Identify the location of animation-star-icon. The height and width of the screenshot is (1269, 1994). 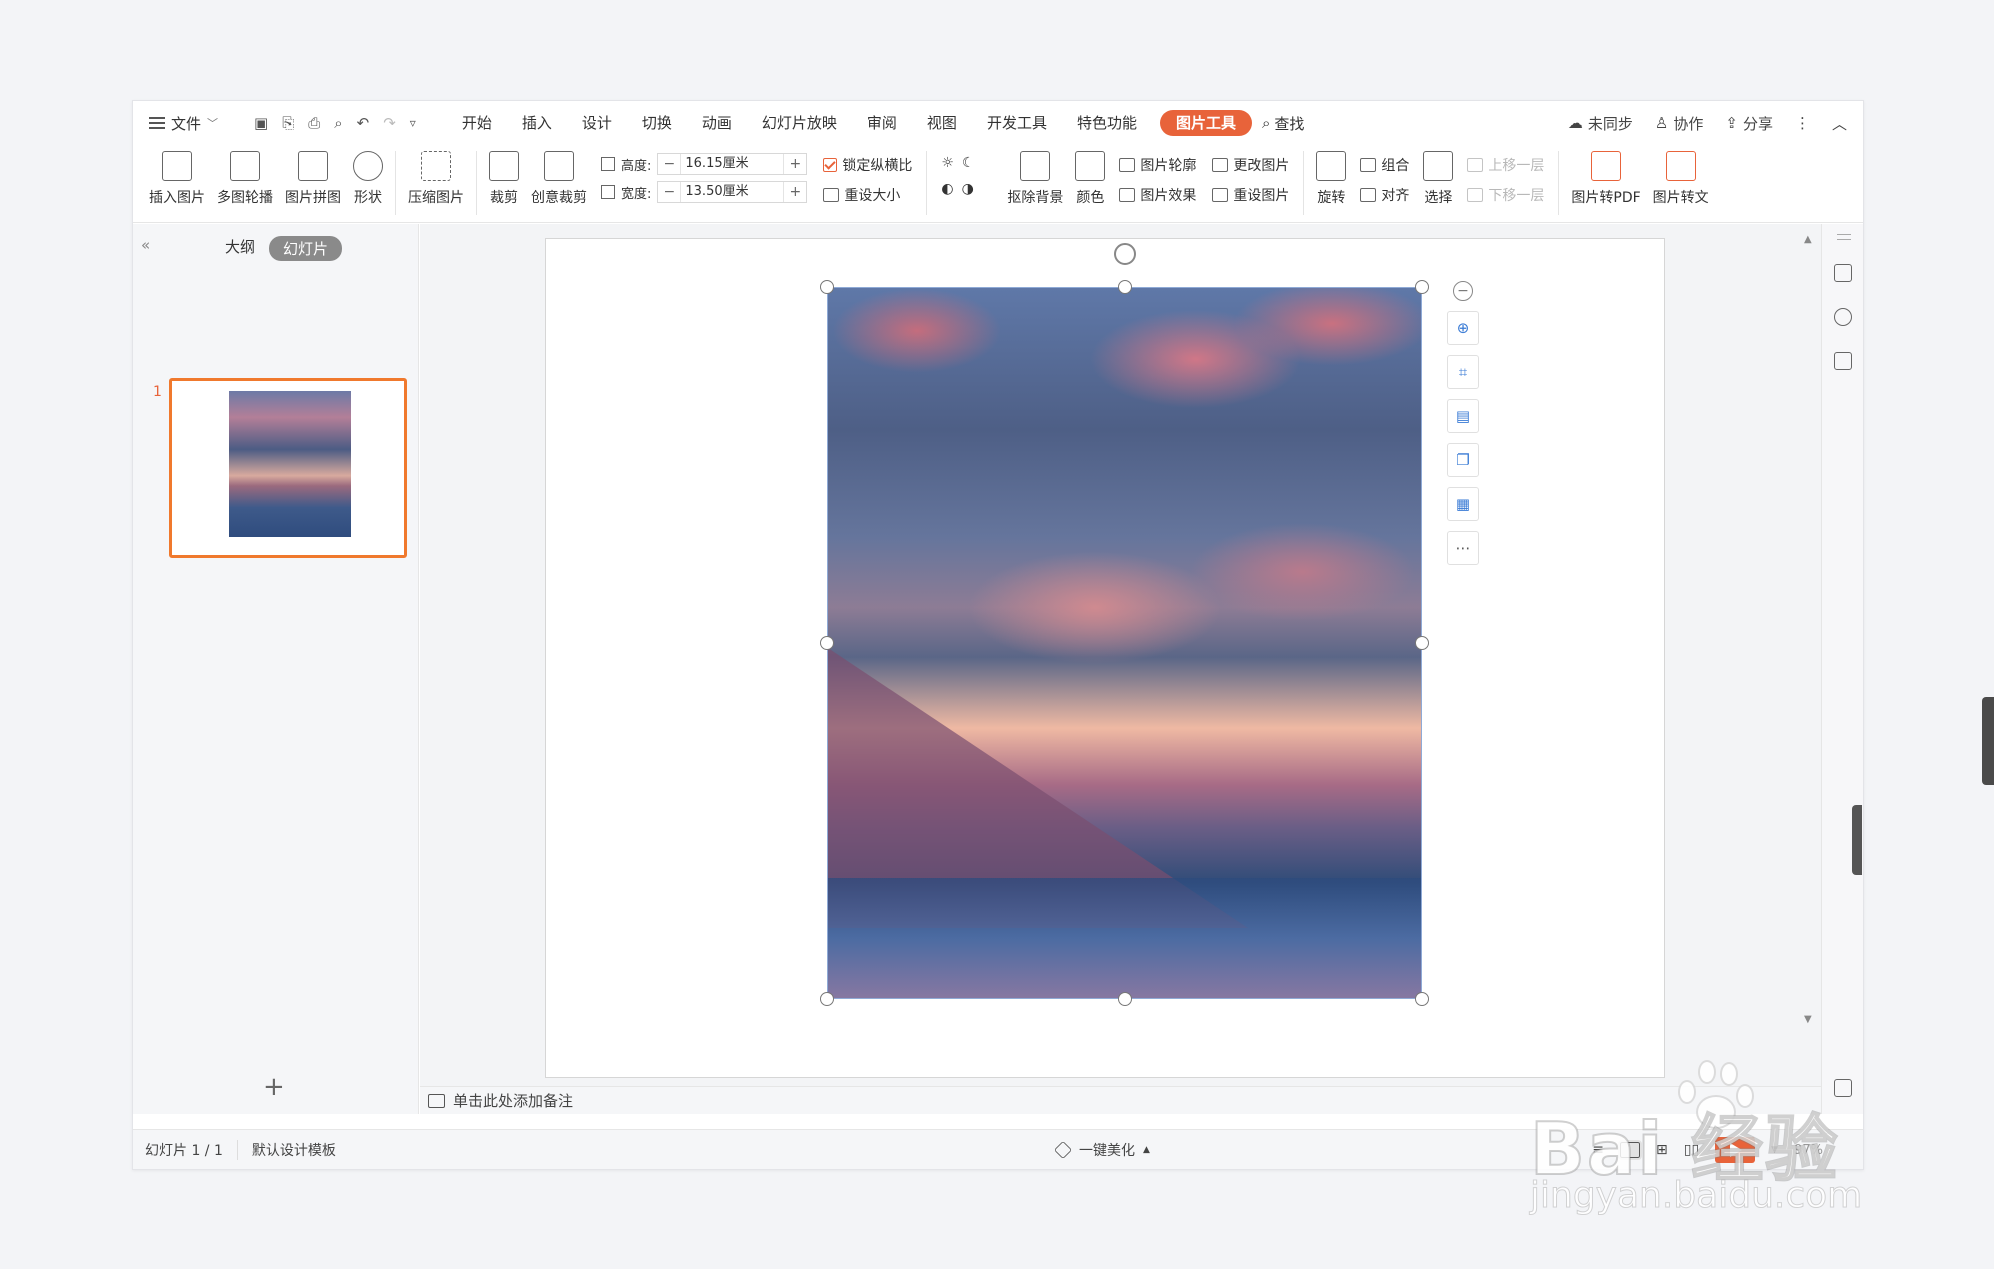
(1843, 317).